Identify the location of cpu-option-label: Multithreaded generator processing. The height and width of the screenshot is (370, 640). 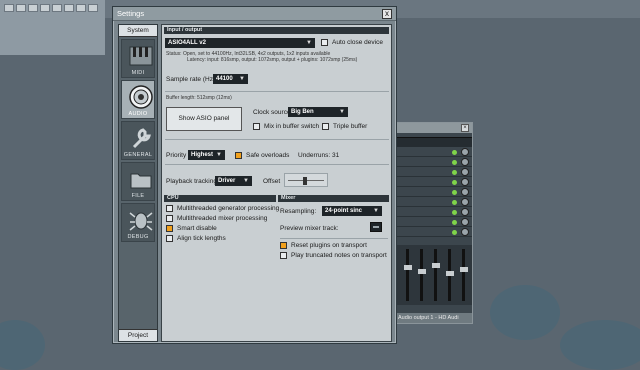
(228, 208).